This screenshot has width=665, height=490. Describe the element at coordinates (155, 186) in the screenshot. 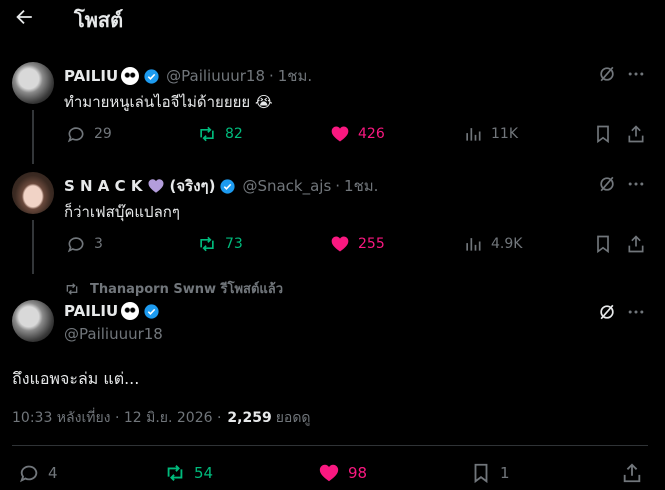

I see `purple-heart-icon` at that location.